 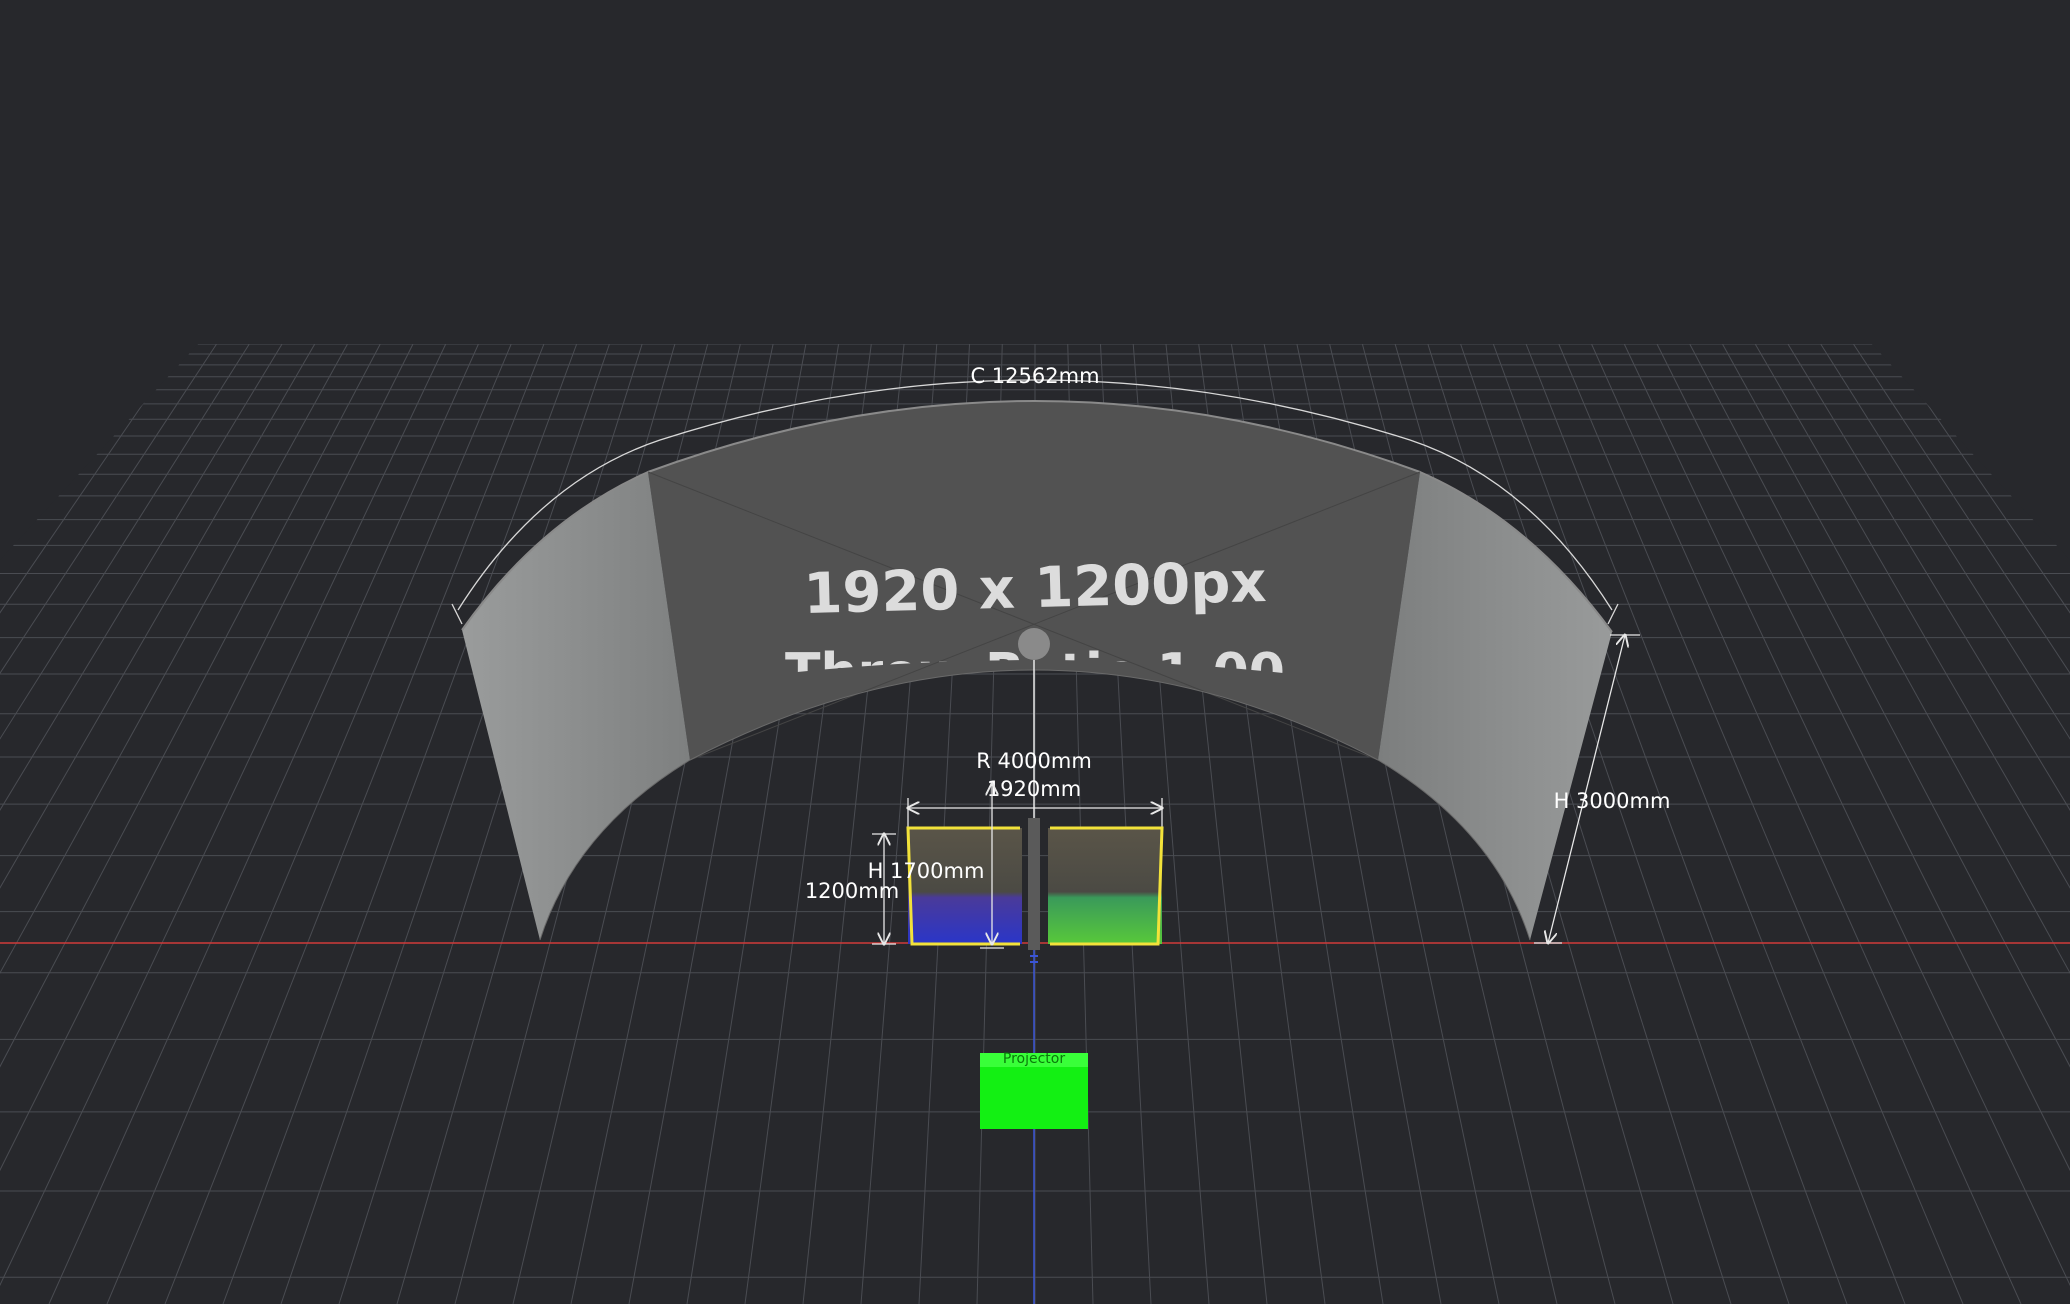 What do you see at coordinates (1034, 1059) in the screenshot?
I see `projector-label: Projector` at bounding box center [1034, 1059].